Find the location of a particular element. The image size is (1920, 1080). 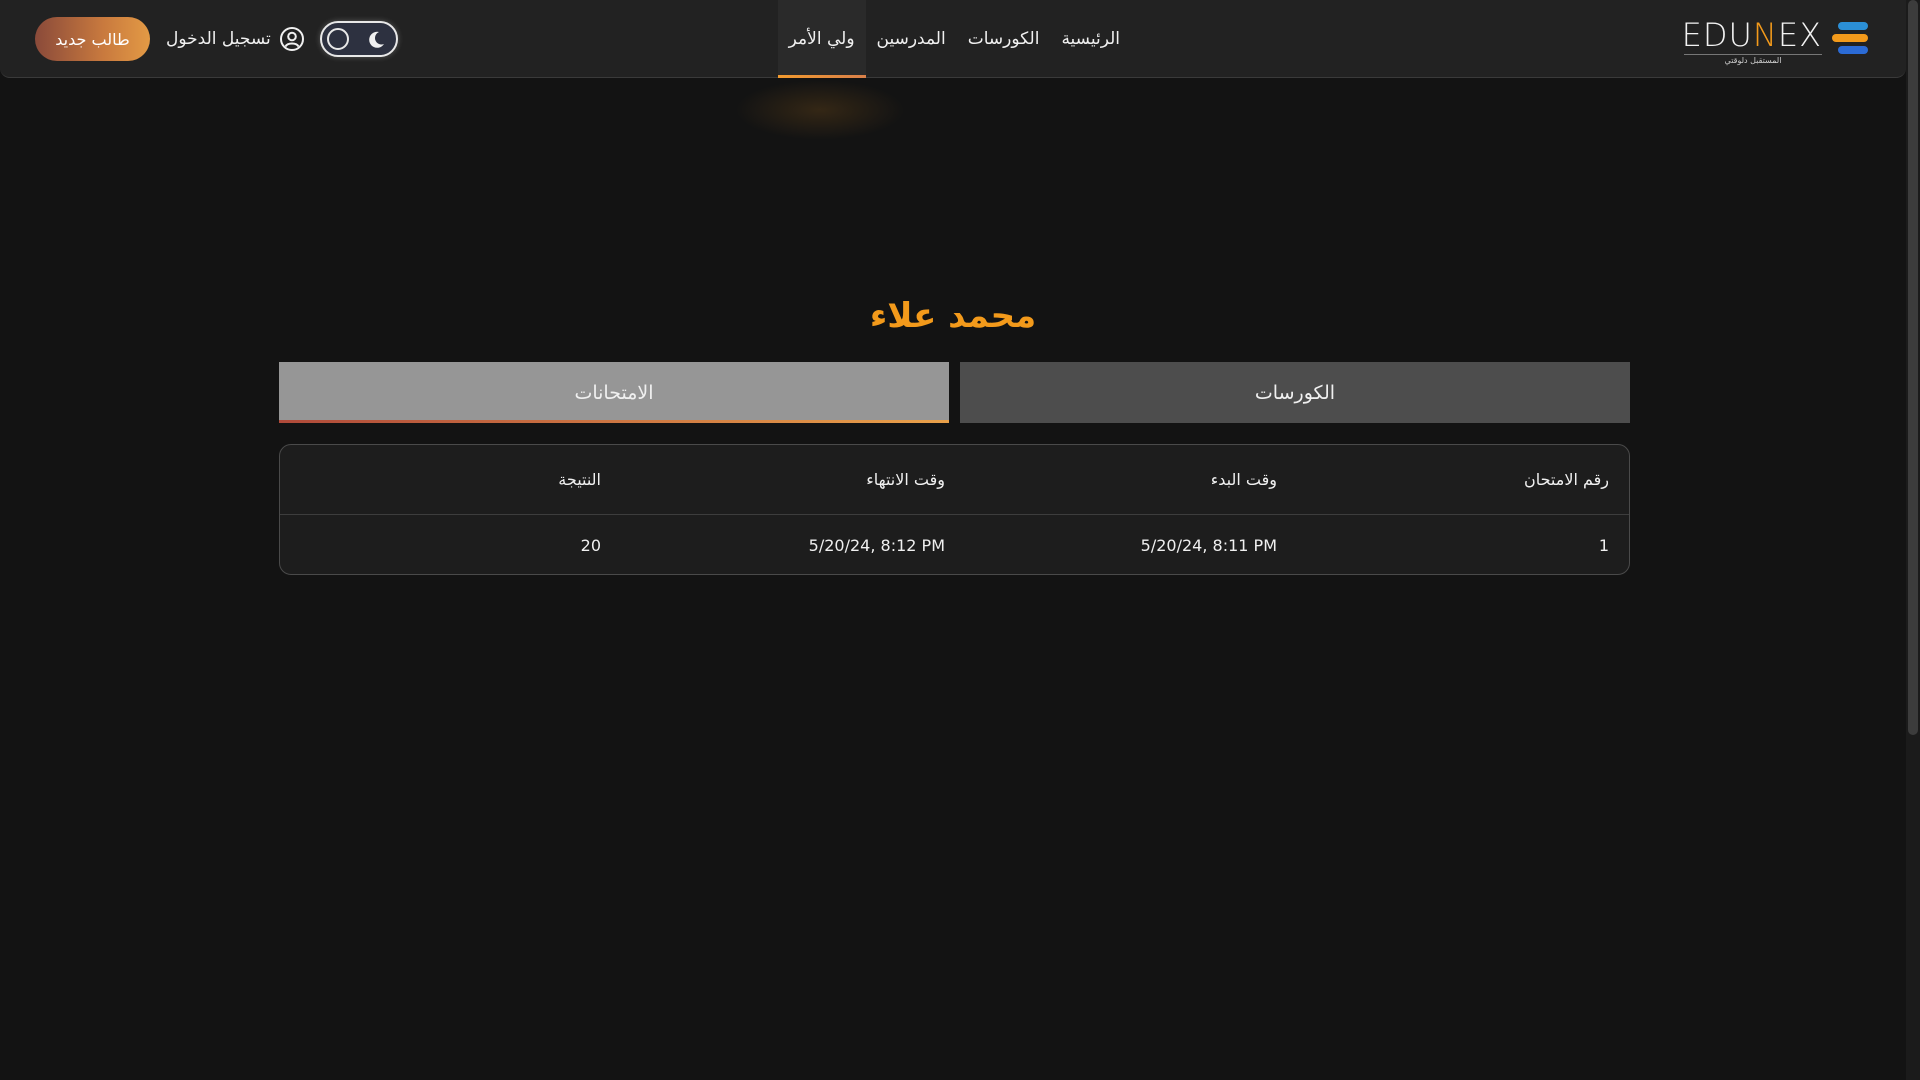

page-scrollbar is located at coordinates (1913, 540).